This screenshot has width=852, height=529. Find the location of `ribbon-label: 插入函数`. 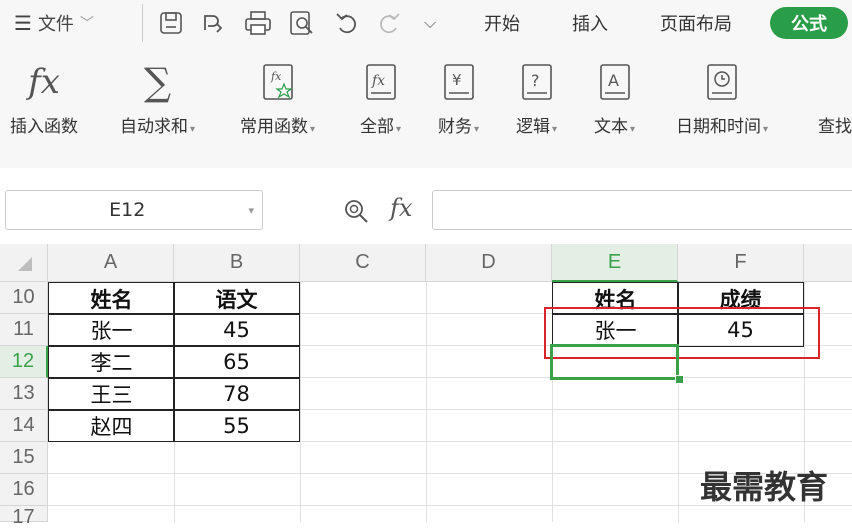

ribbon-label: 插入函数 is located at coordinates (44, 127).